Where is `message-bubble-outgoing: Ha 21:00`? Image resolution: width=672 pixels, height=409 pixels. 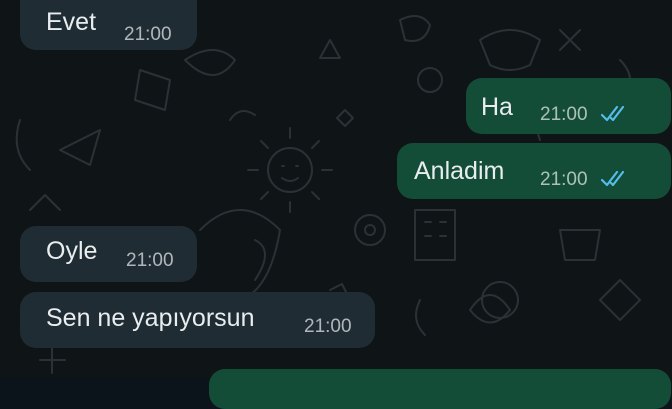 message-bubble-outgoing: Ha 21:00 is located at coordinates (568, 106).